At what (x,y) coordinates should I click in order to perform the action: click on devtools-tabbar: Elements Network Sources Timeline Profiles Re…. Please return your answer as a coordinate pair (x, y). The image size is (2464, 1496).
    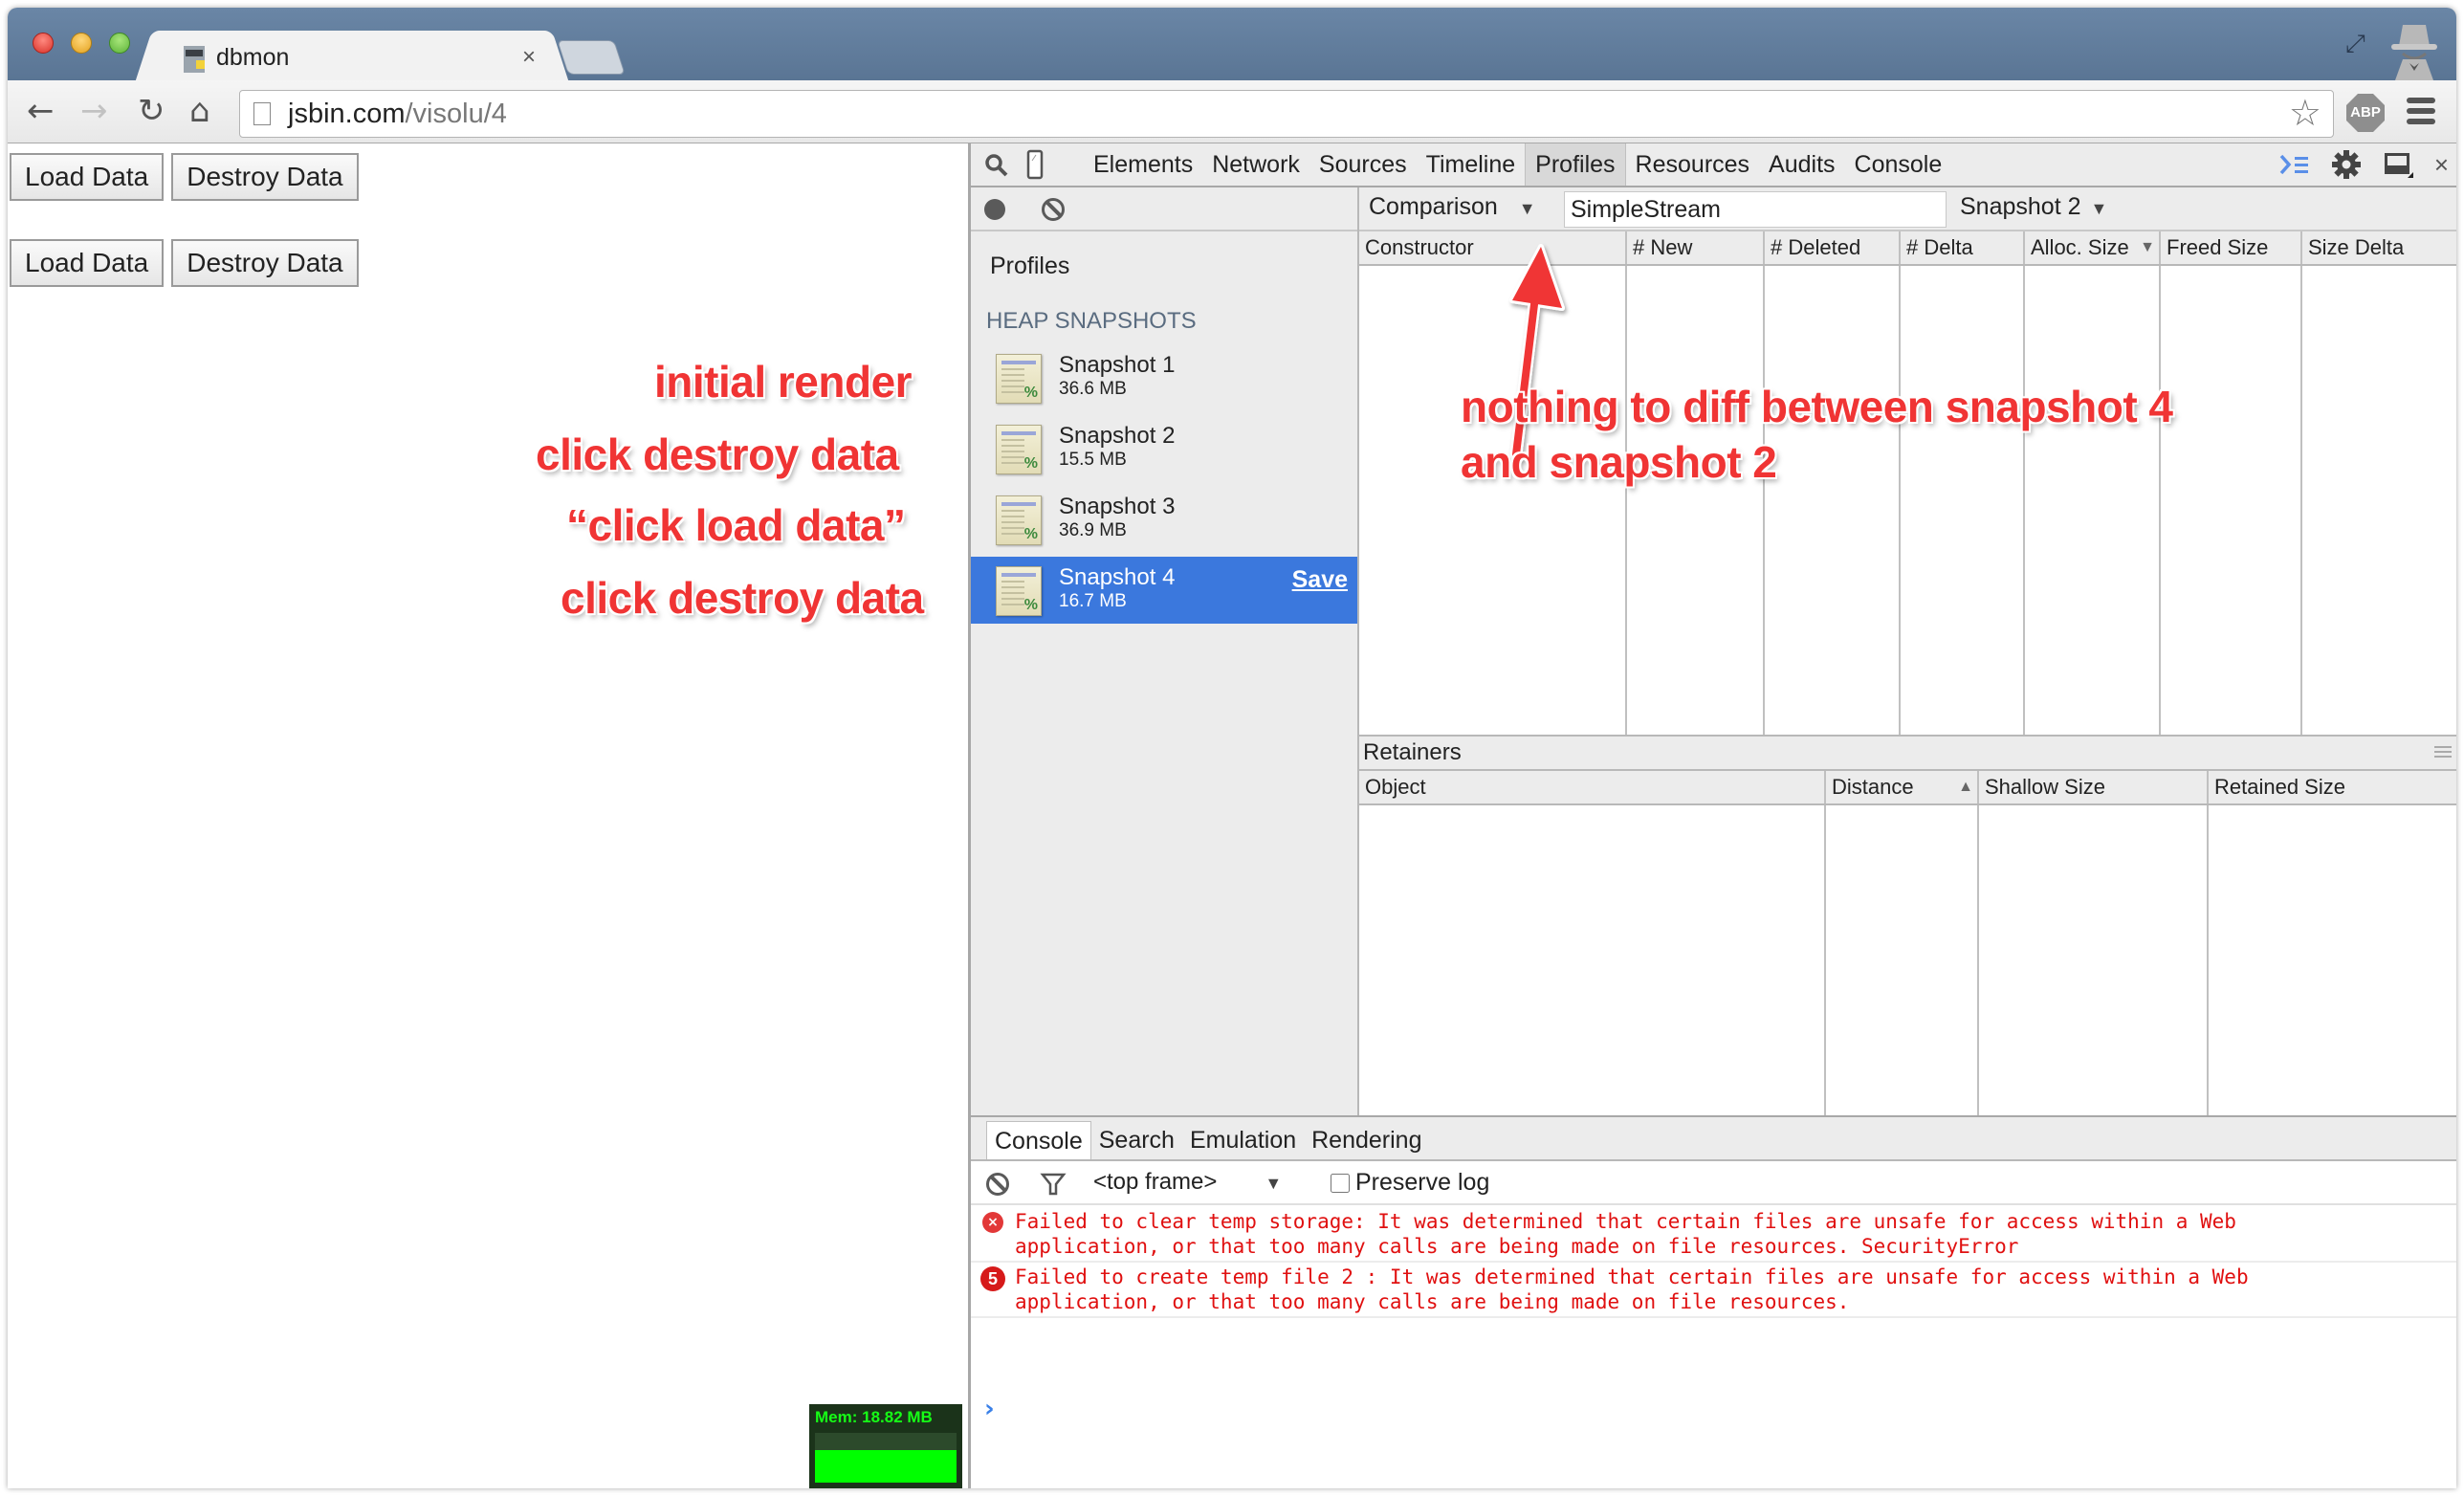
    Looking at the image, I should click on (1713, 165).